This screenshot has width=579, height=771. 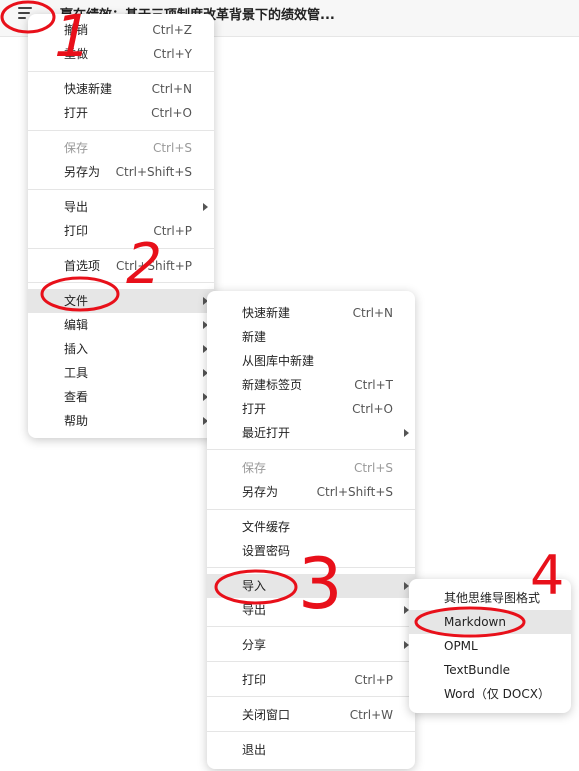 I want to click on file-item-save-as: 另存为 Ctrl+Shift+S, so click(x=311, y=492).